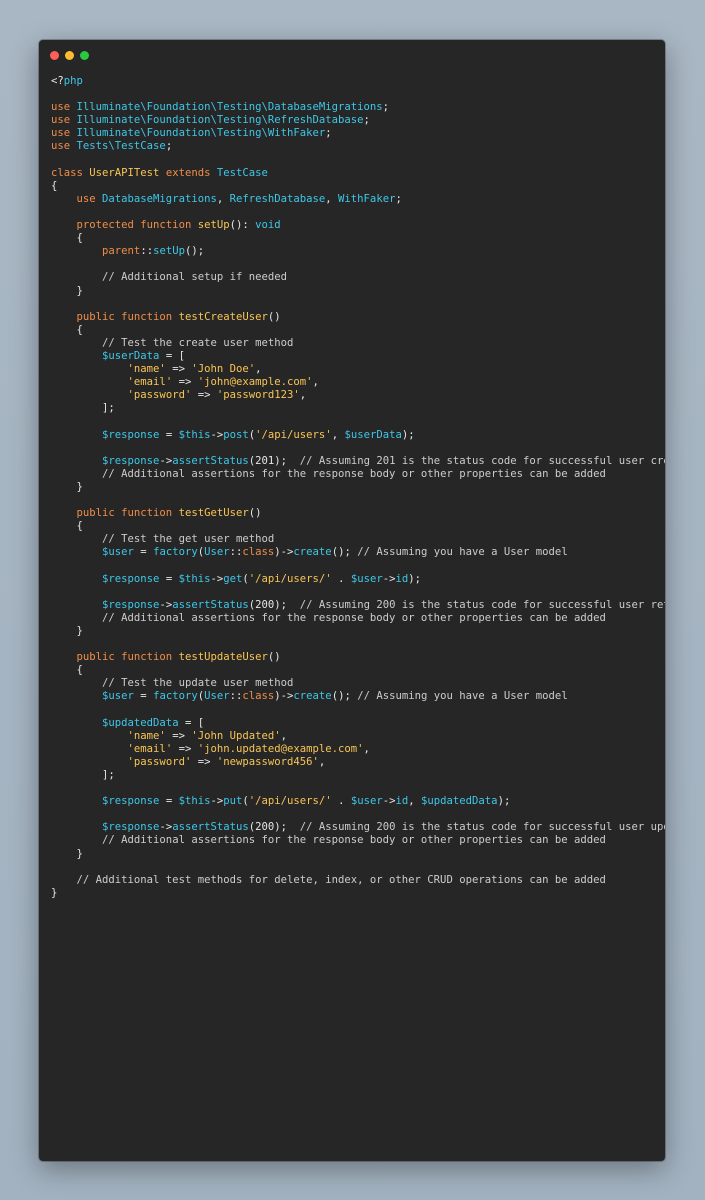 This screenshot has width=705, height=1200. What do you see at coordinates (280, 748) in the screenshot?
I see `code-token: 'john.updated@example.com'` at bounding box center [280, 748].